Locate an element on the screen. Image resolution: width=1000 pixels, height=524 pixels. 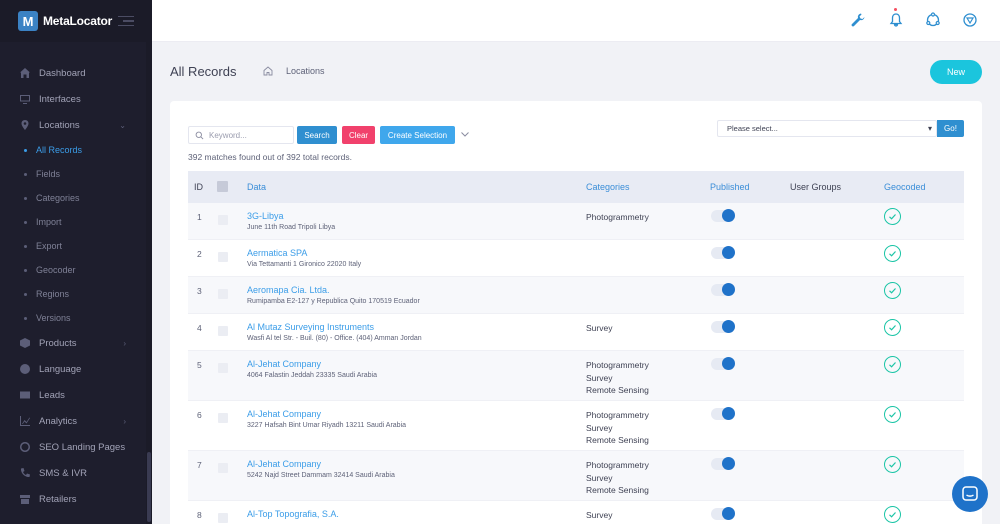
column-header-data: Data is located at coordinates (256, 187).